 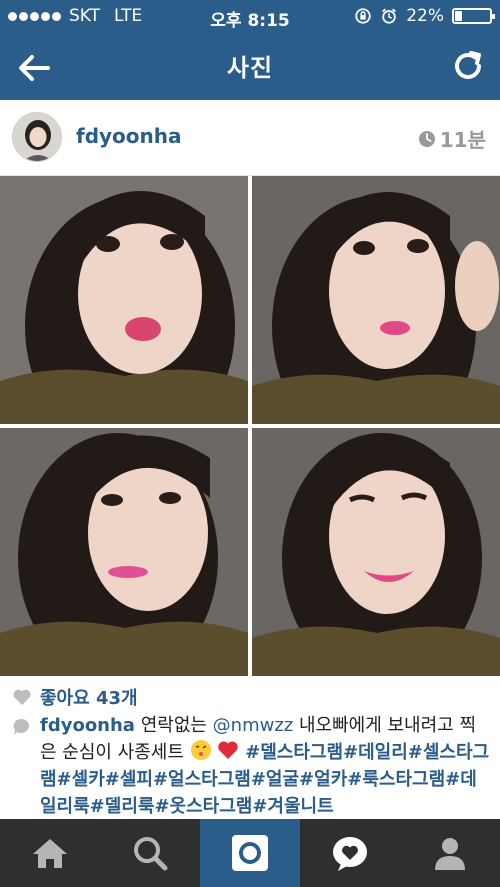 I want to click on tab-search, so click(x=150, y=853).